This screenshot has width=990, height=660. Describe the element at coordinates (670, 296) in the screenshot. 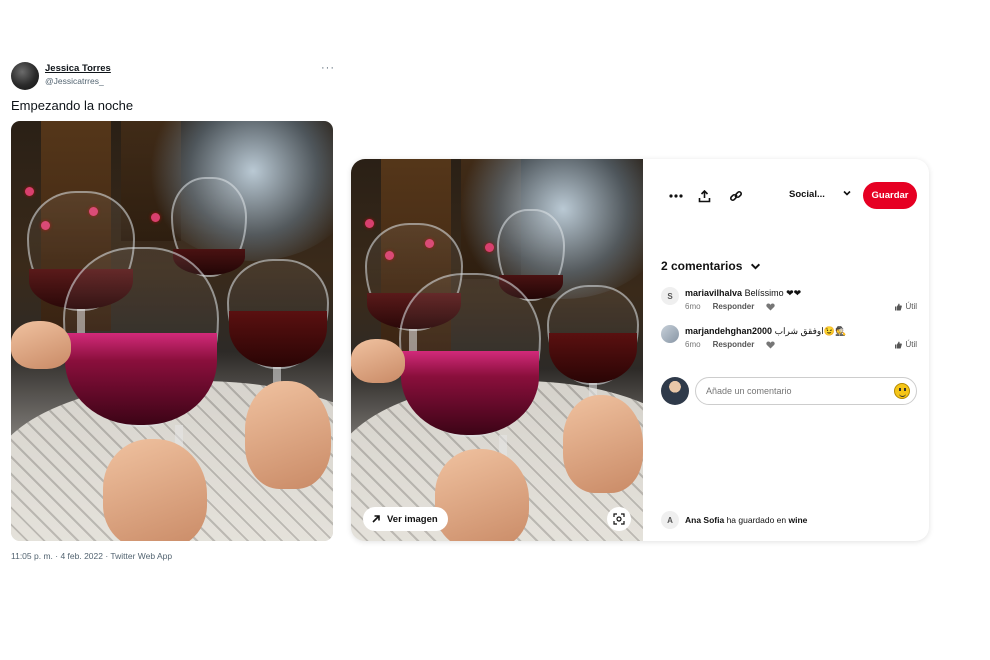

I see `avatar: S` at that location.